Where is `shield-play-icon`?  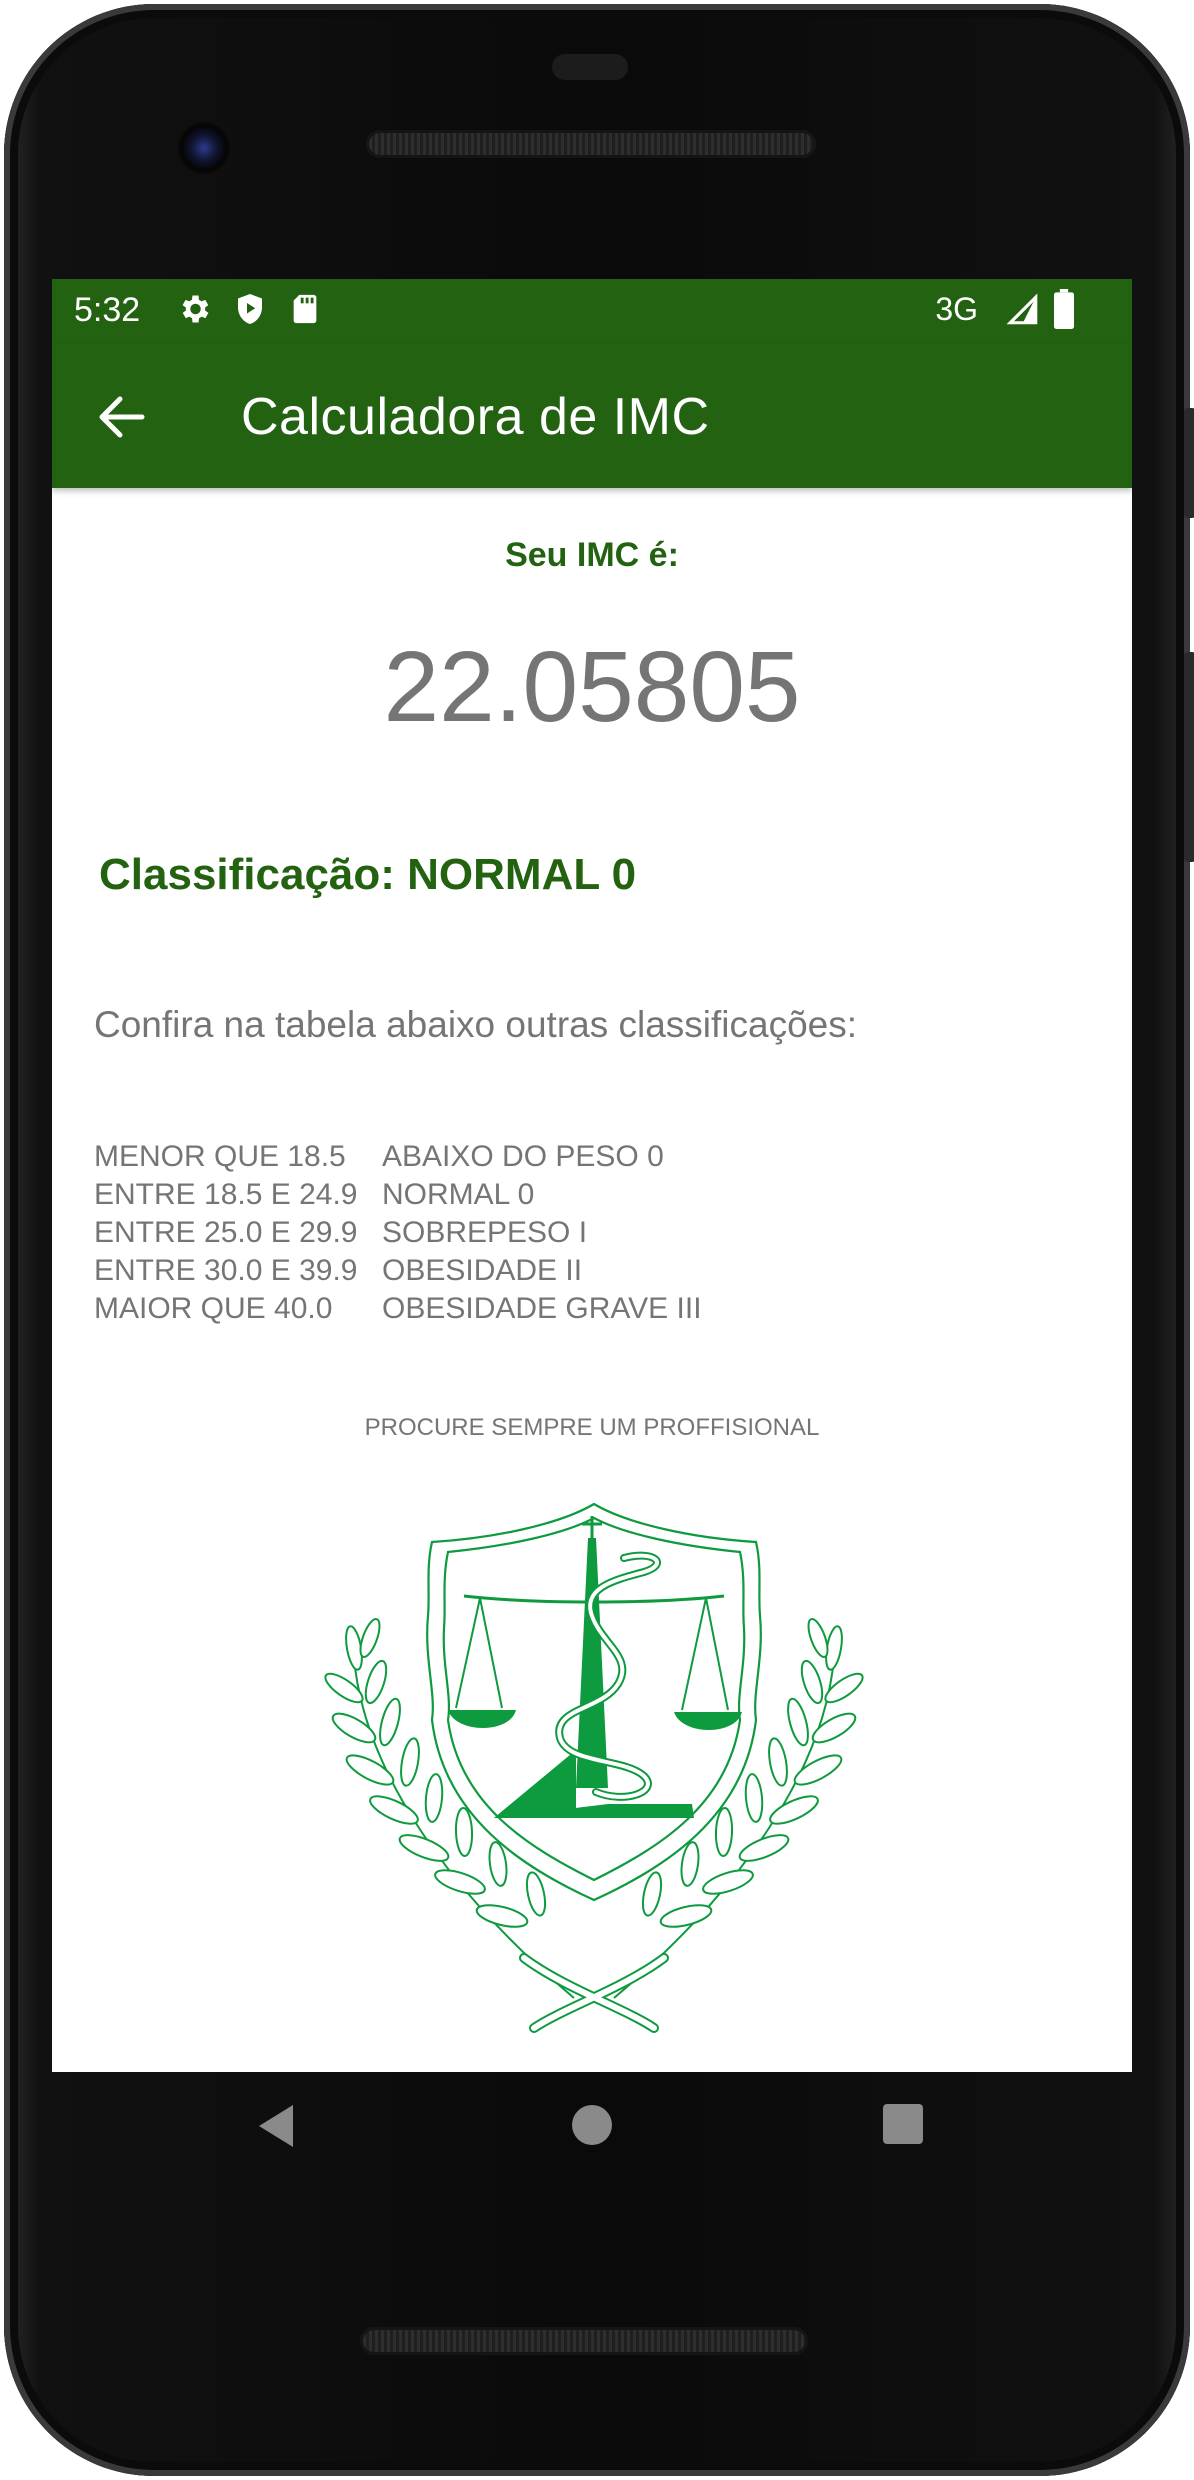 shield-play-icon is located at coordinates (250, 311).